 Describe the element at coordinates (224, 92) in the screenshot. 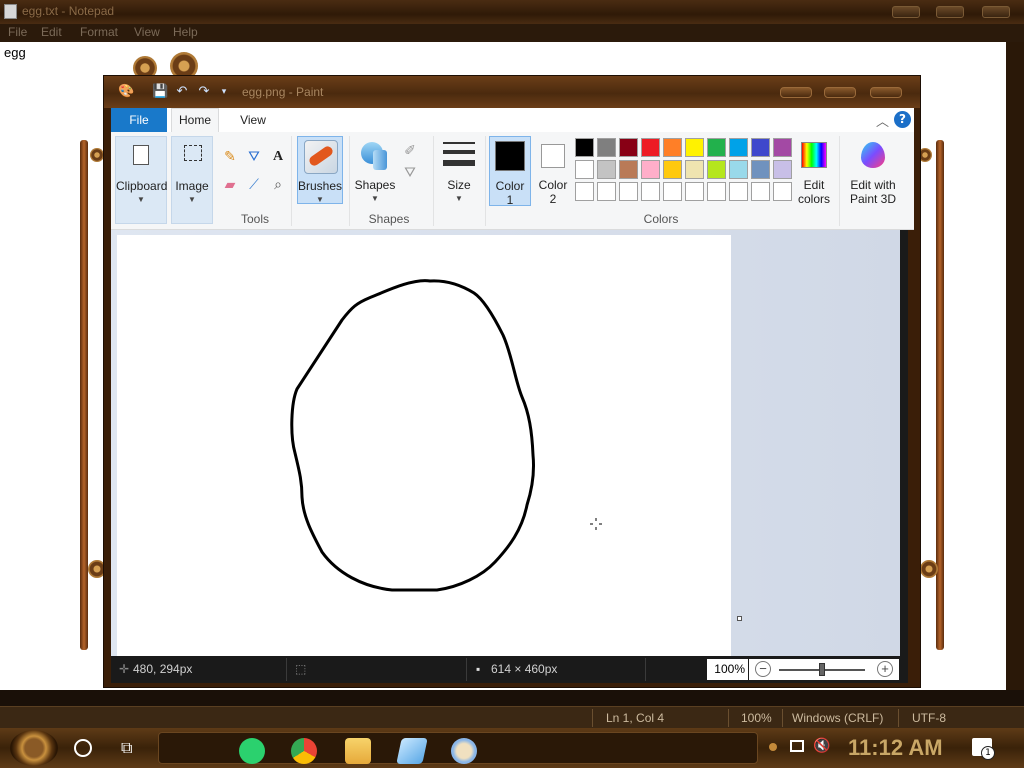

I see `customize-quick-access-icon: ▾` at that location.